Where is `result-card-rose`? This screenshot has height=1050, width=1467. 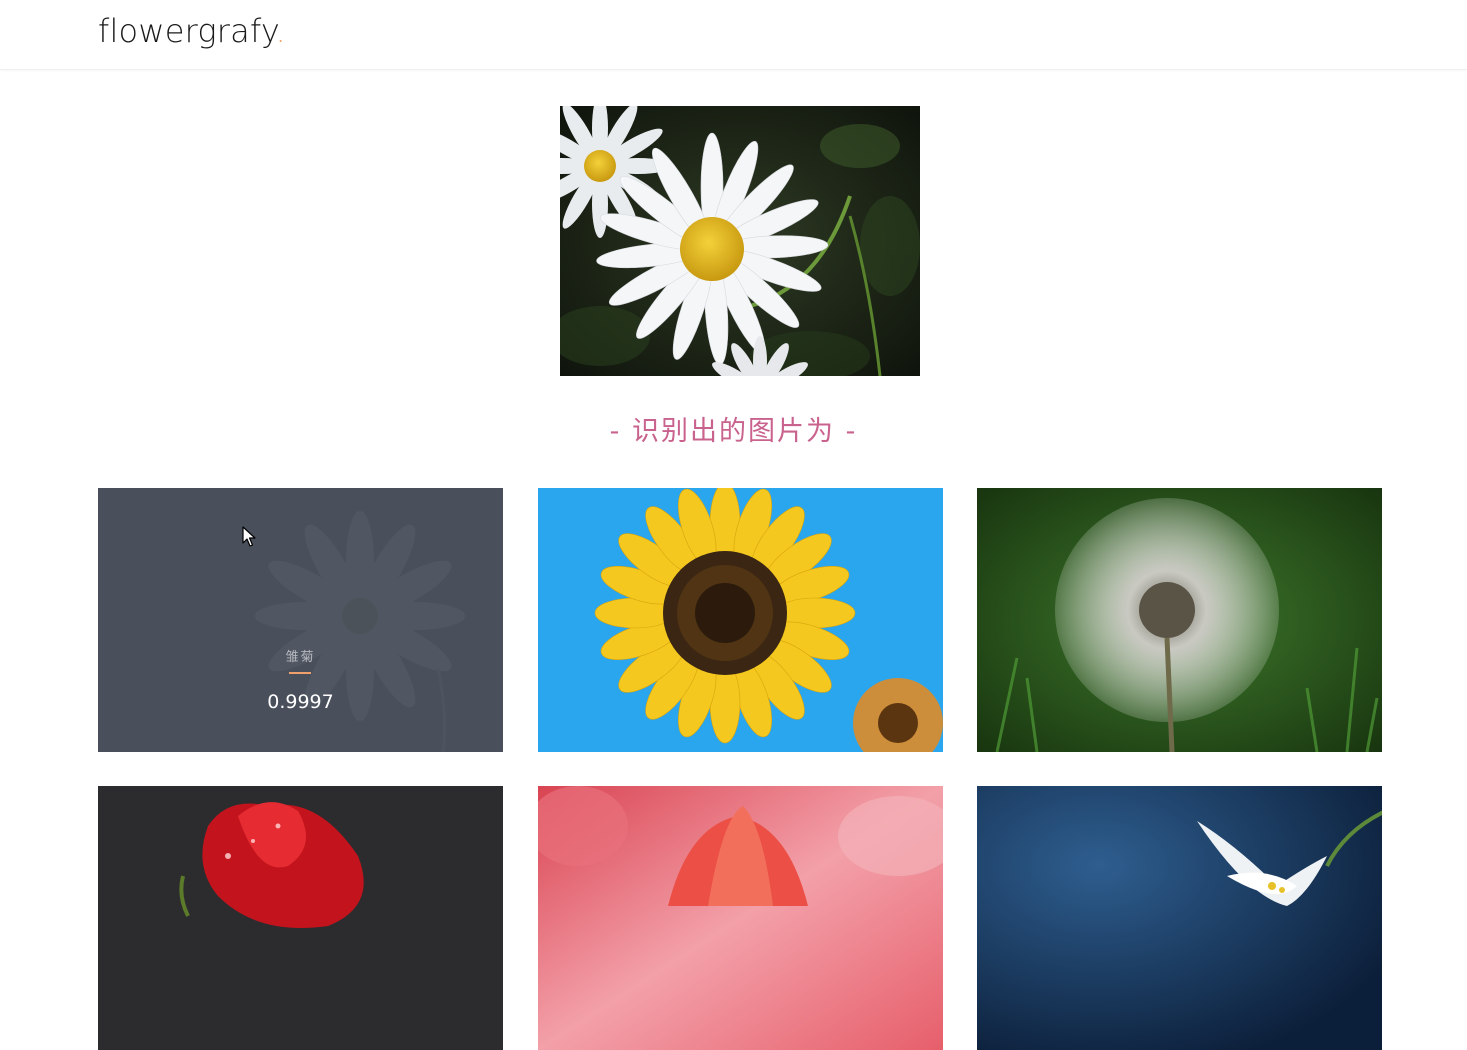 result-card-rose is located at coordinates (300, 918).